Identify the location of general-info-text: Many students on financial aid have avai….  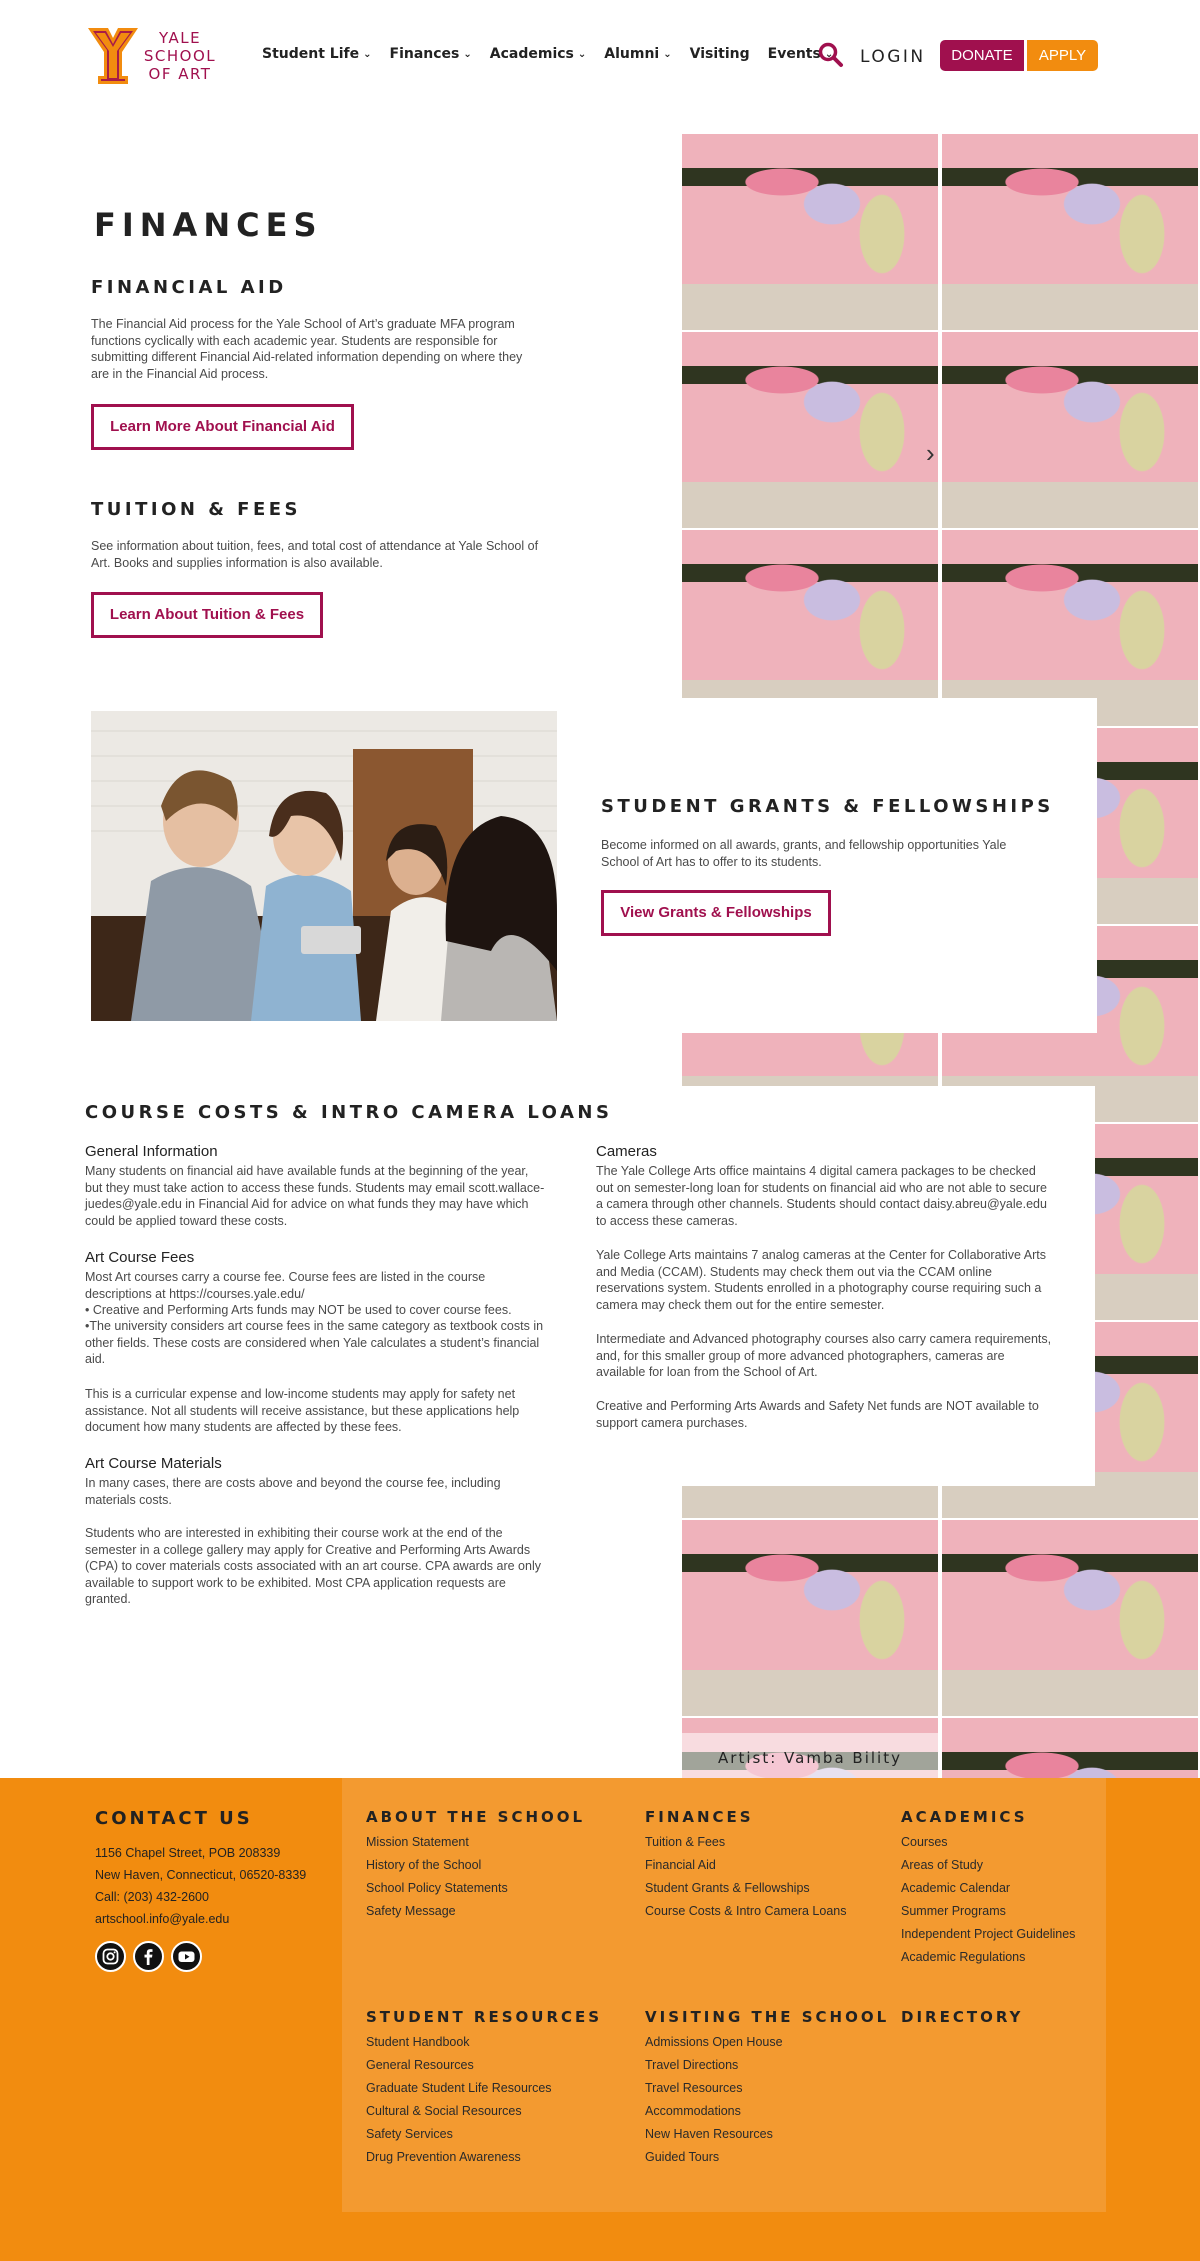
(315, 1196).